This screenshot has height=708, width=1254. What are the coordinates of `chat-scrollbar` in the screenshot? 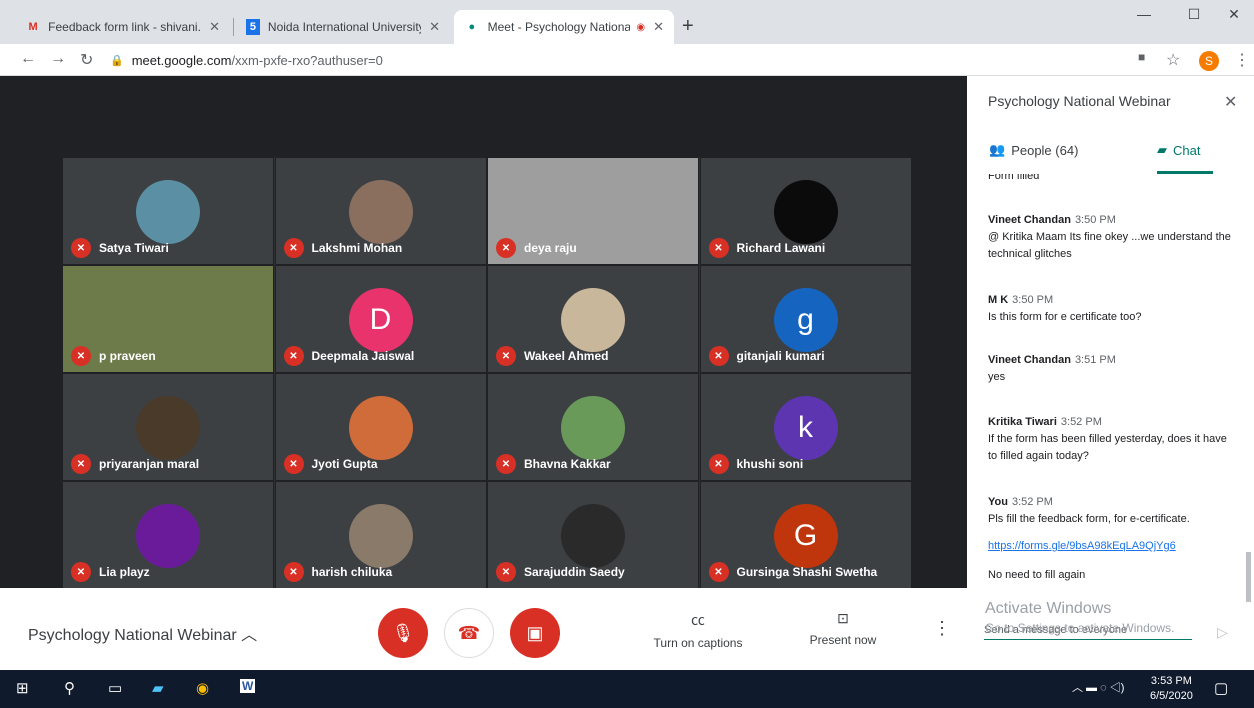 It's located at (1248, 577).